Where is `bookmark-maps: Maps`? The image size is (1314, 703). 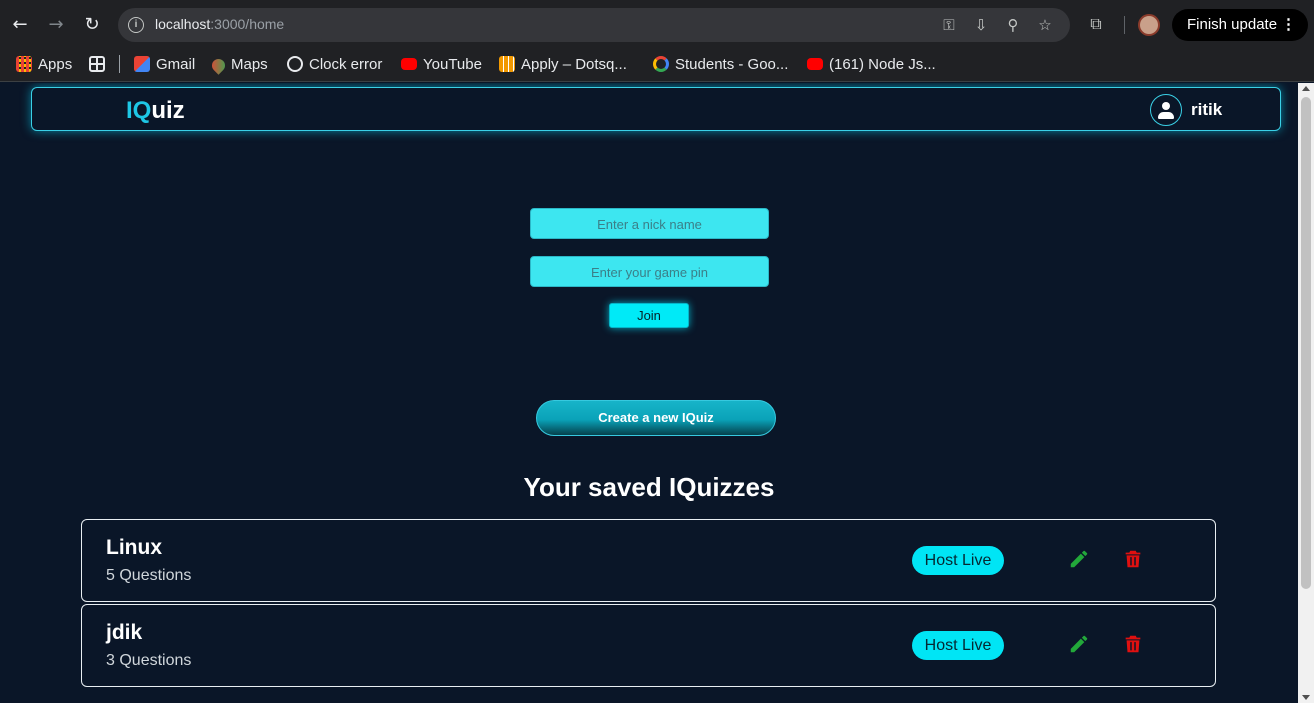
bookmark-maps: Maps is located at coordinates (238, 65).